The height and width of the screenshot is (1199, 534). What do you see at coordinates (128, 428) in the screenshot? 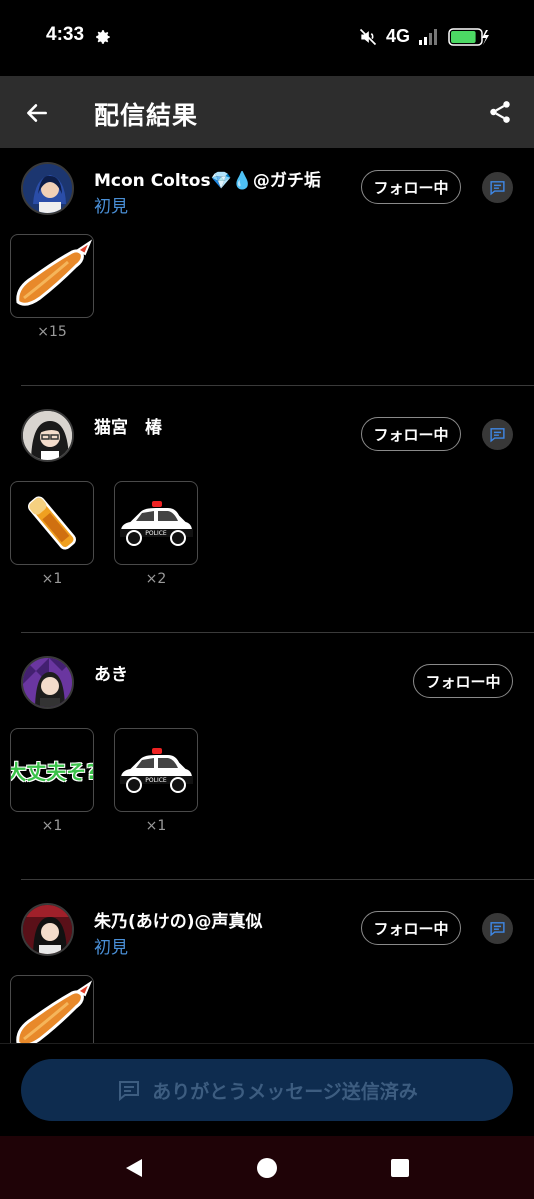
I see `viewer-name: 猫宮 椿` at bounding box center [128, 428].